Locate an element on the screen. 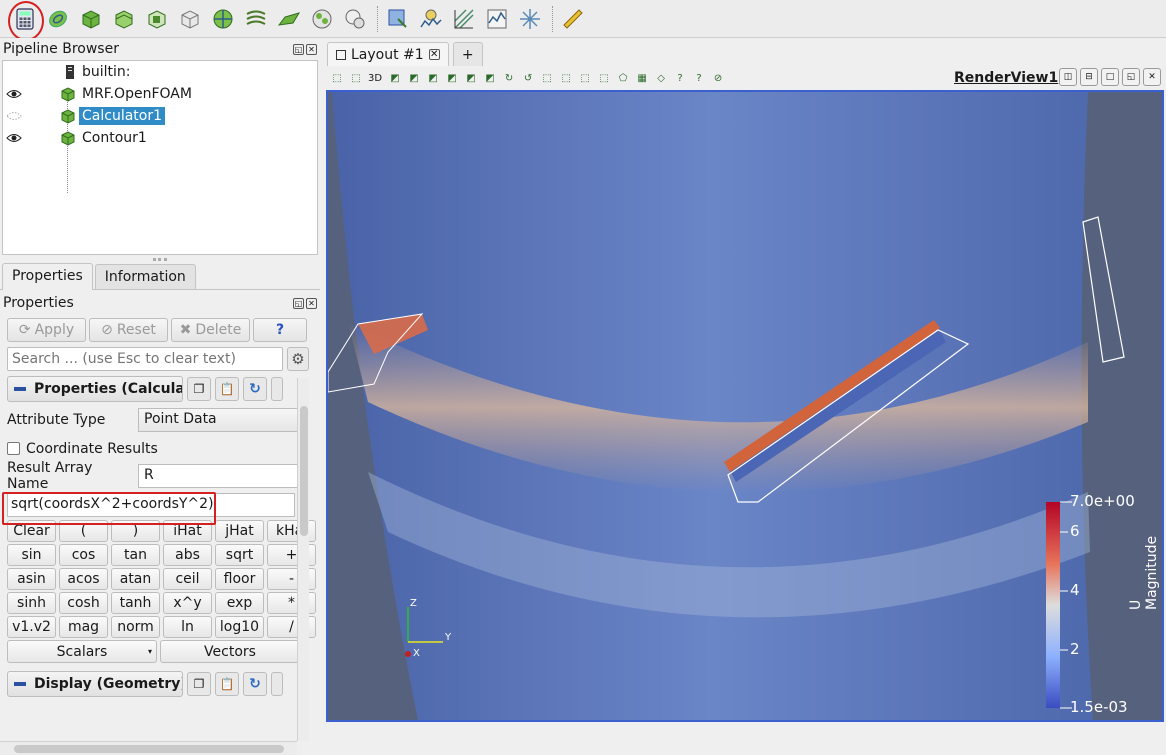 Image resolution: width=1166 pixels, height=755 pixels. plot-over-line-button is located at coordinates (431, 19).